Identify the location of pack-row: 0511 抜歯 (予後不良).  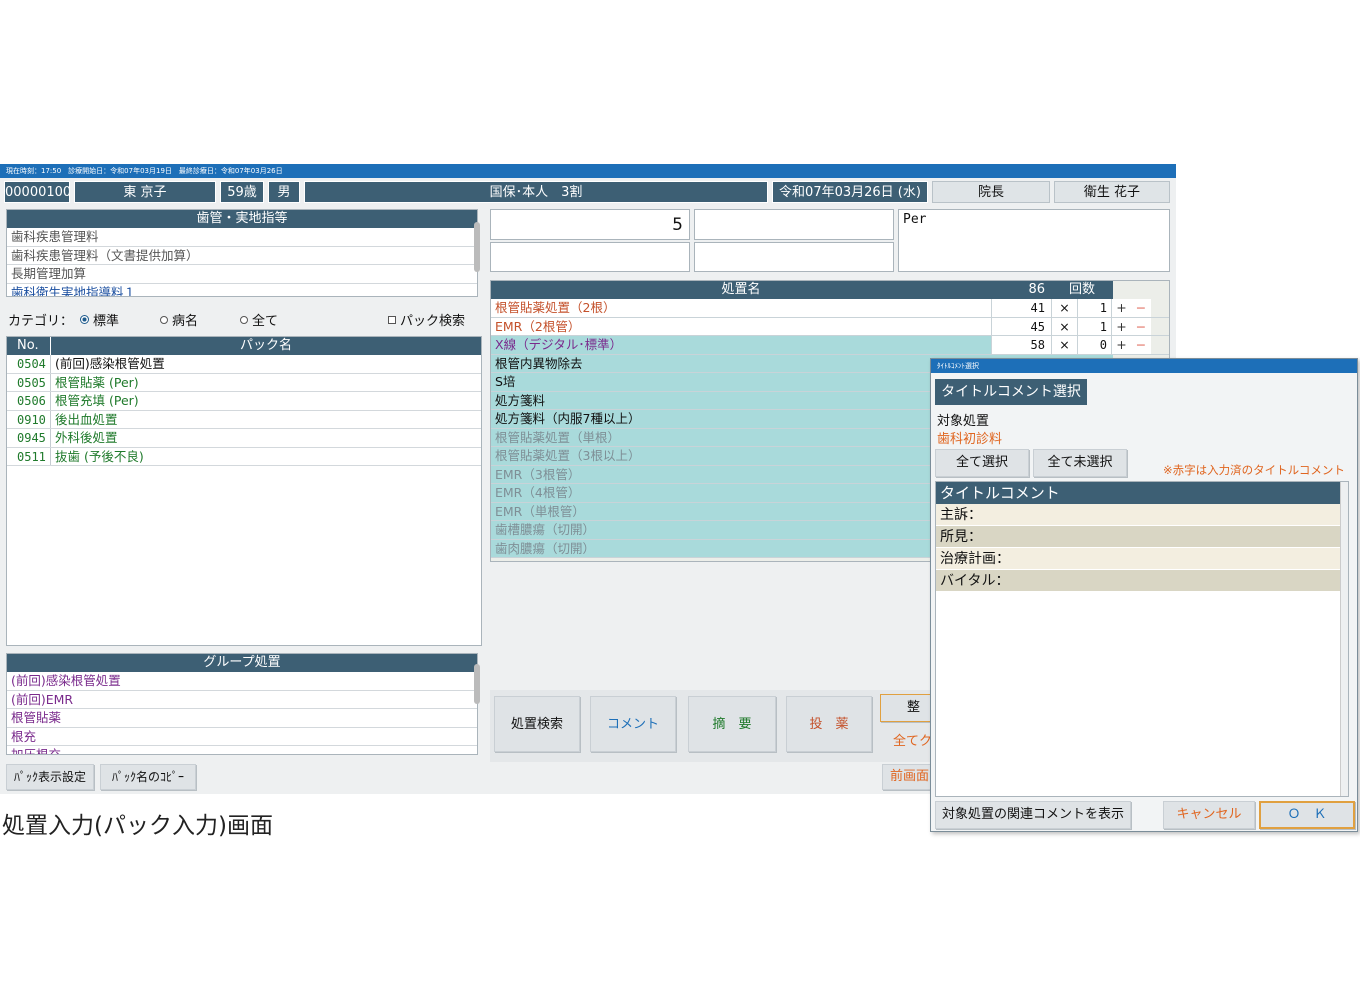
(244, 456).